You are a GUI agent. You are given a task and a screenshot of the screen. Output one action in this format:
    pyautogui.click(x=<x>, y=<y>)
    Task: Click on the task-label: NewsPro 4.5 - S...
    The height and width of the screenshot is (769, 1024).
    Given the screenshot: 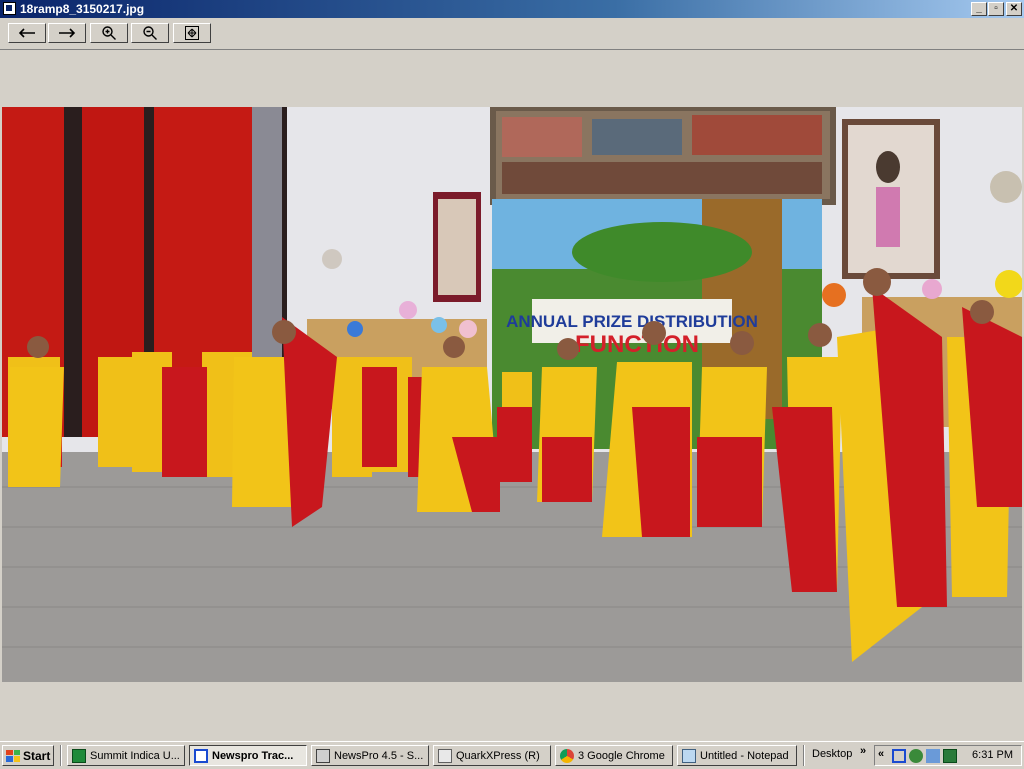 What is the action you would take?
    pyautogui.click(x=379, y=755)
    